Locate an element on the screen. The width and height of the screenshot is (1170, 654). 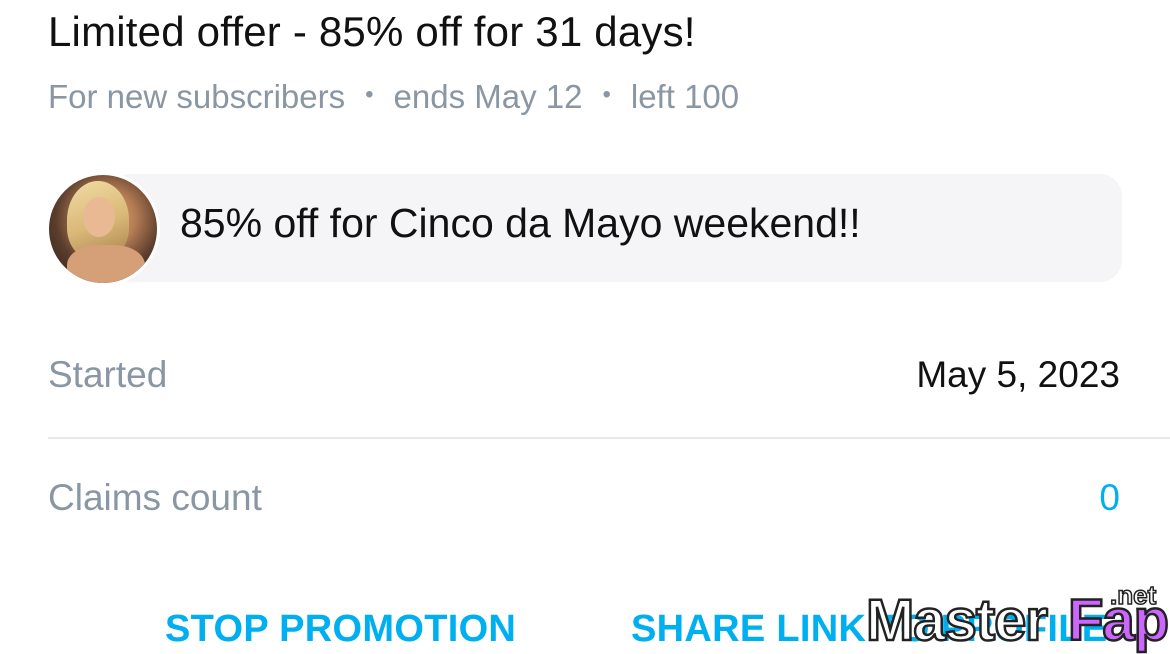
started-value: May 5, 2023 is located at coordinates (1018, 374).